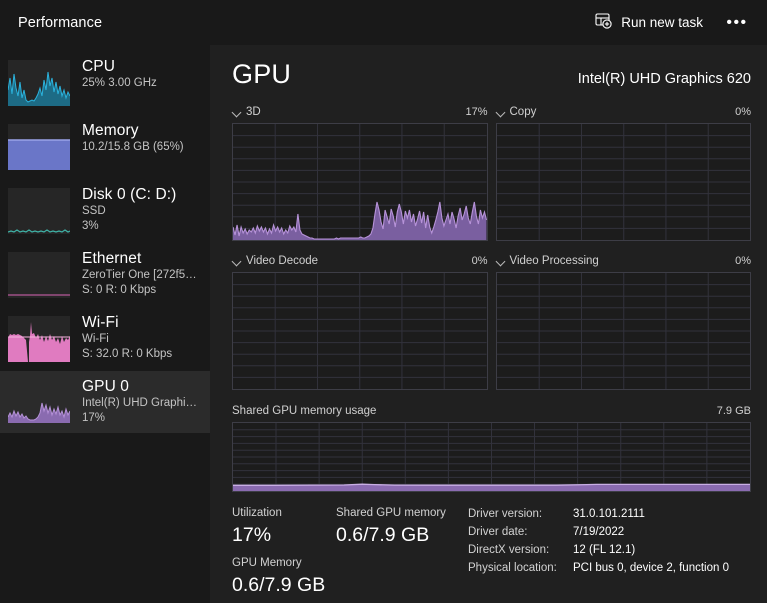  Describe the element at coordinates (491, 411) in the screenshot. I see `graph-header-shared-memory: Shared GPU memory usage 7.9 GB` at that location.